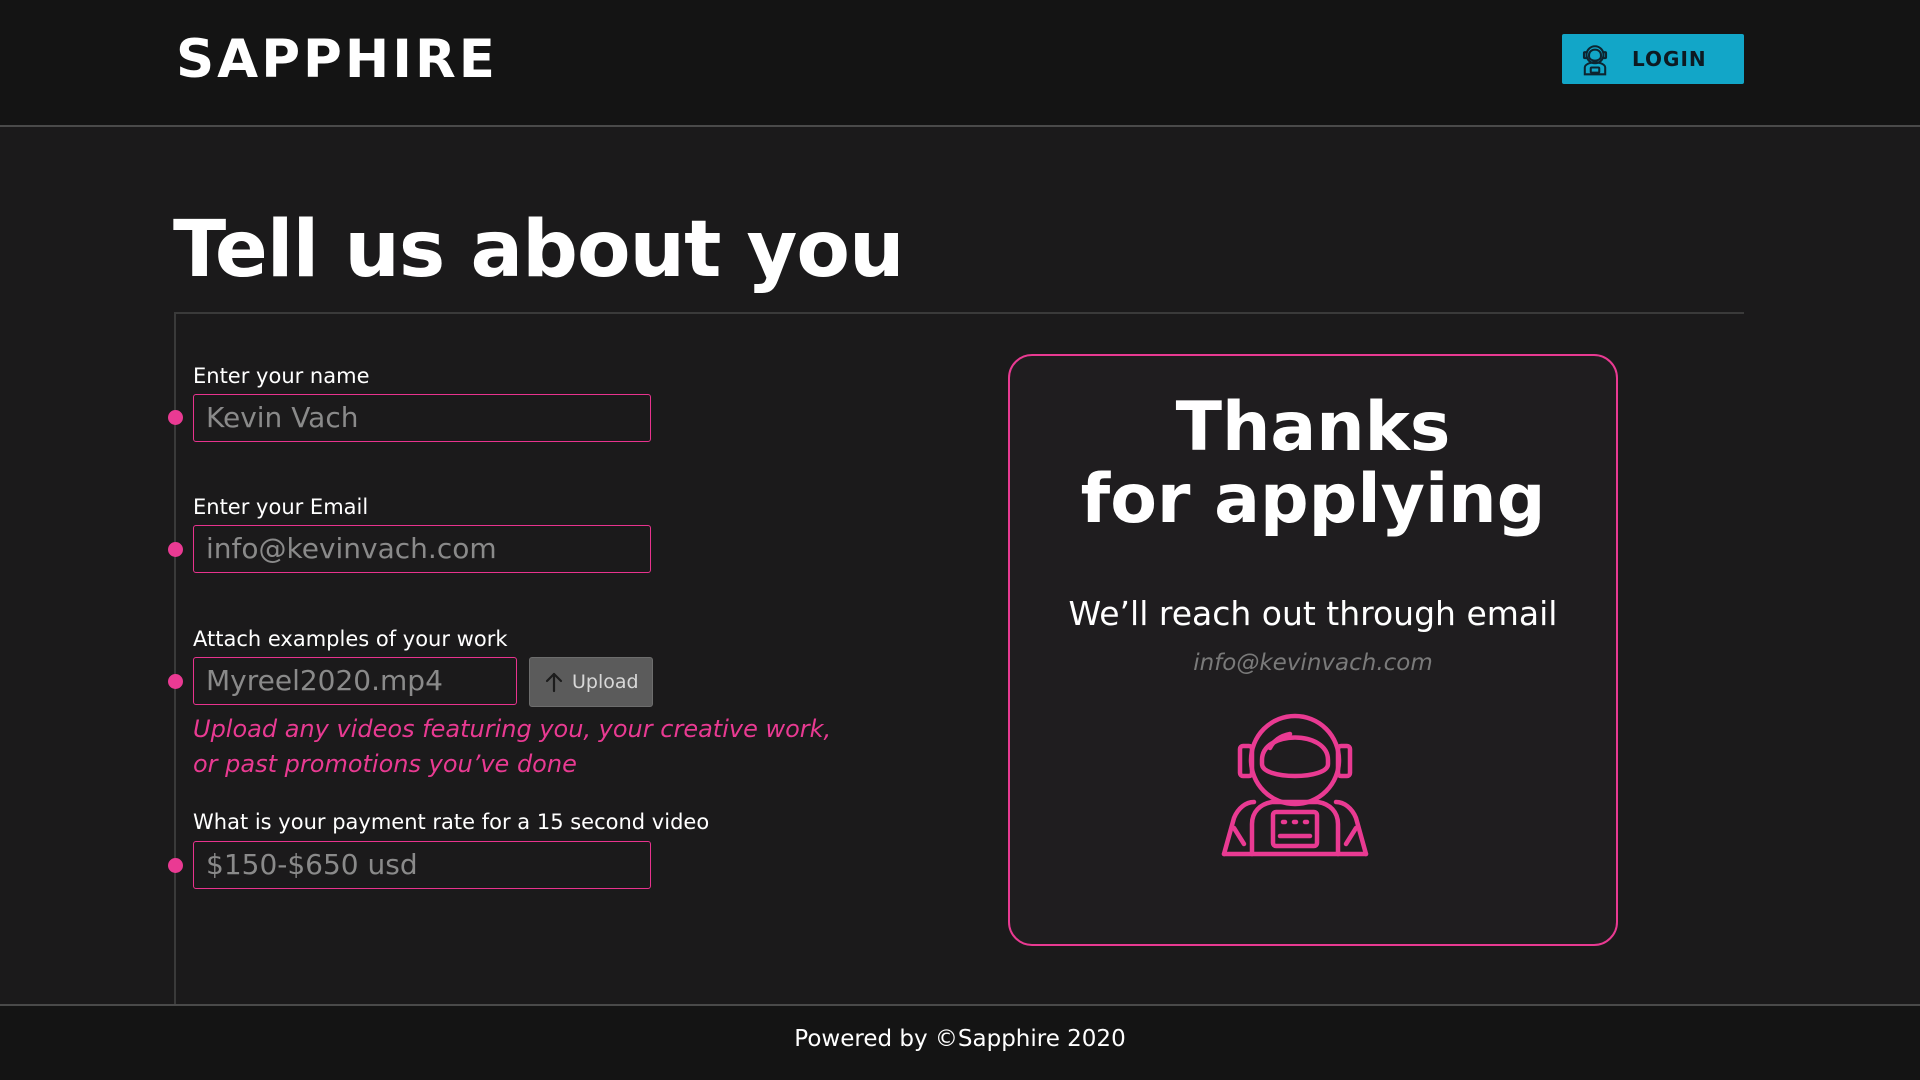  What do you see at coordinates (175, 417) in the screenshot?
I see `step-dot-name` at bounding box center [175, 417].